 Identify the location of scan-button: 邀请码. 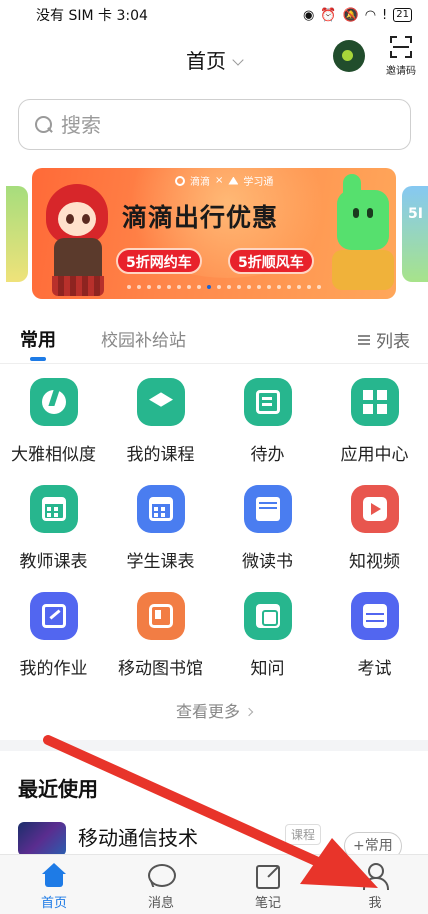
(401, 56).